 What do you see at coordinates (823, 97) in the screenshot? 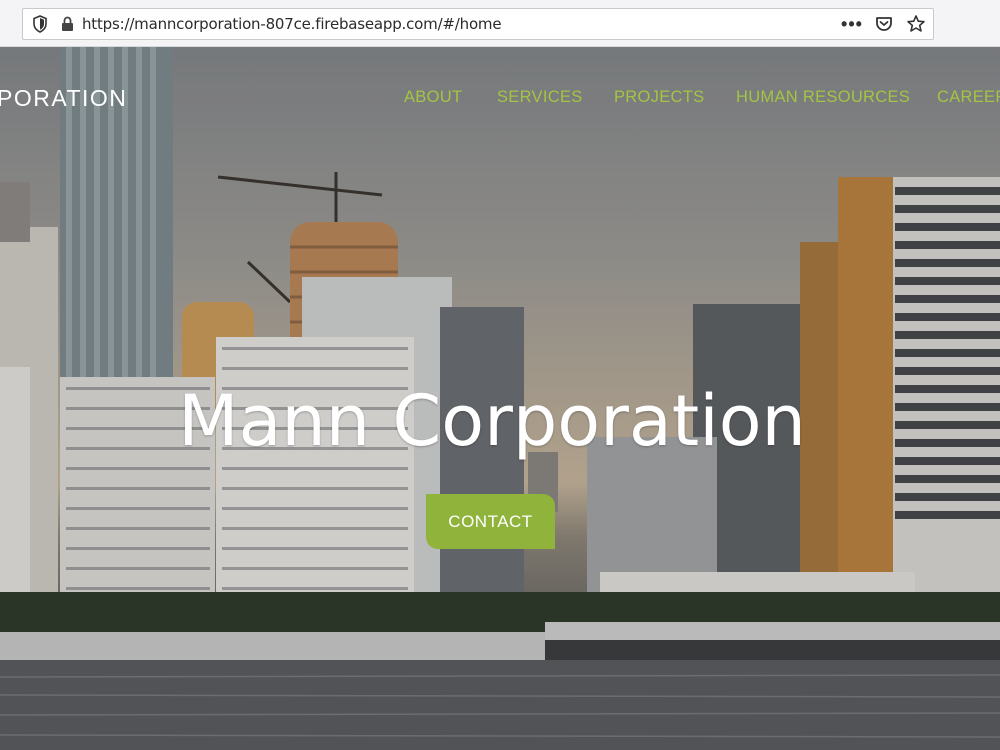
I see `nav-item-human-resources: HUMAN RESOURCES` at bounding box center [823, 97].